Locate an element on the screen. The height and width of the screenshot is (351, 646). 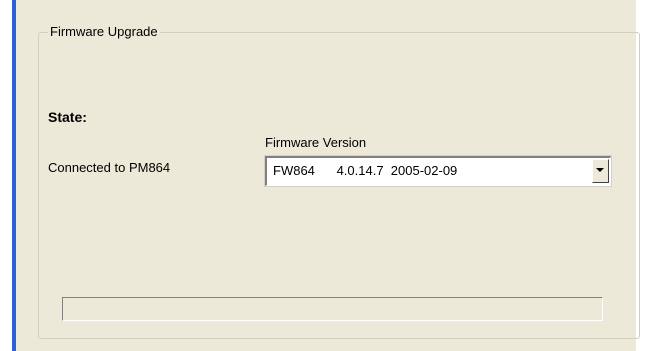
upgrade-progress-bar is located at coordinates (332, 309).